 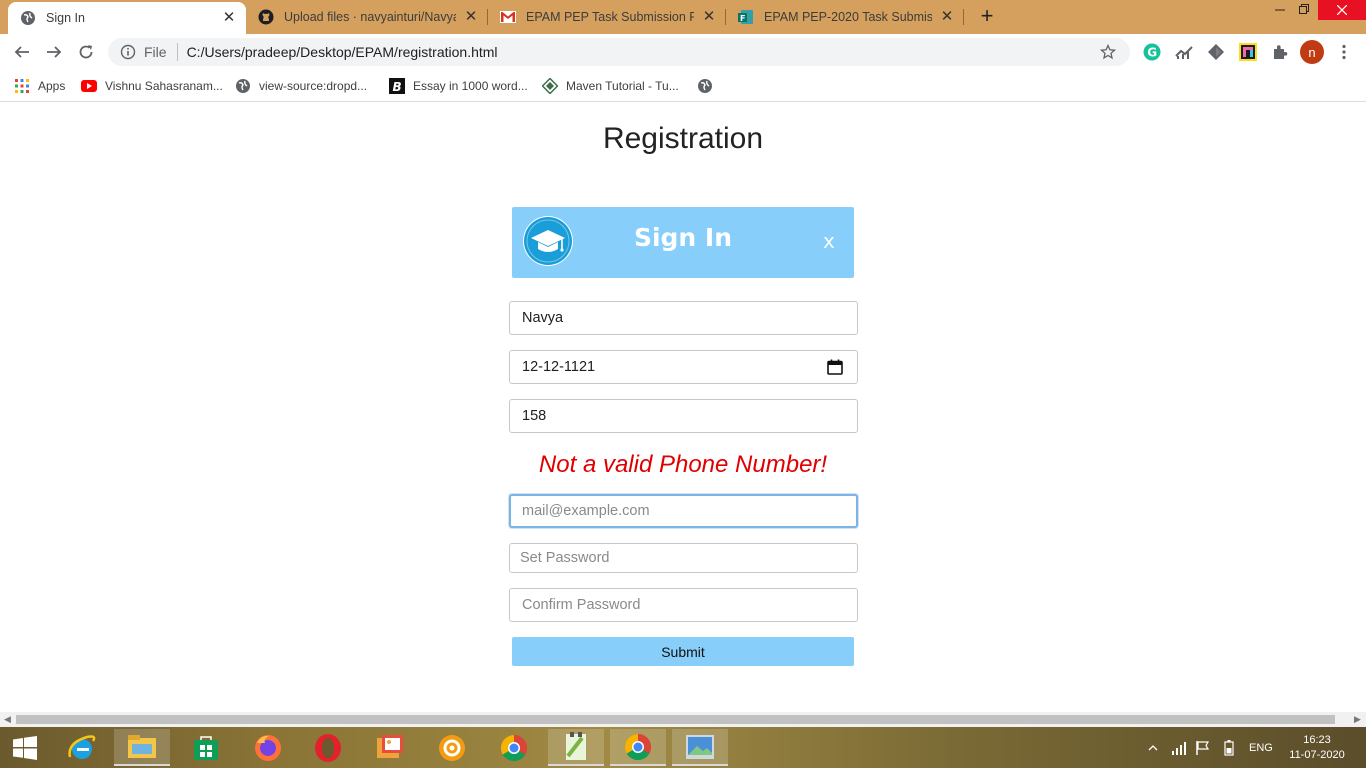 What do you see at coordinates (54, 52) in the screenshot?
I see `forward-button` at bounding box center [54, 52].